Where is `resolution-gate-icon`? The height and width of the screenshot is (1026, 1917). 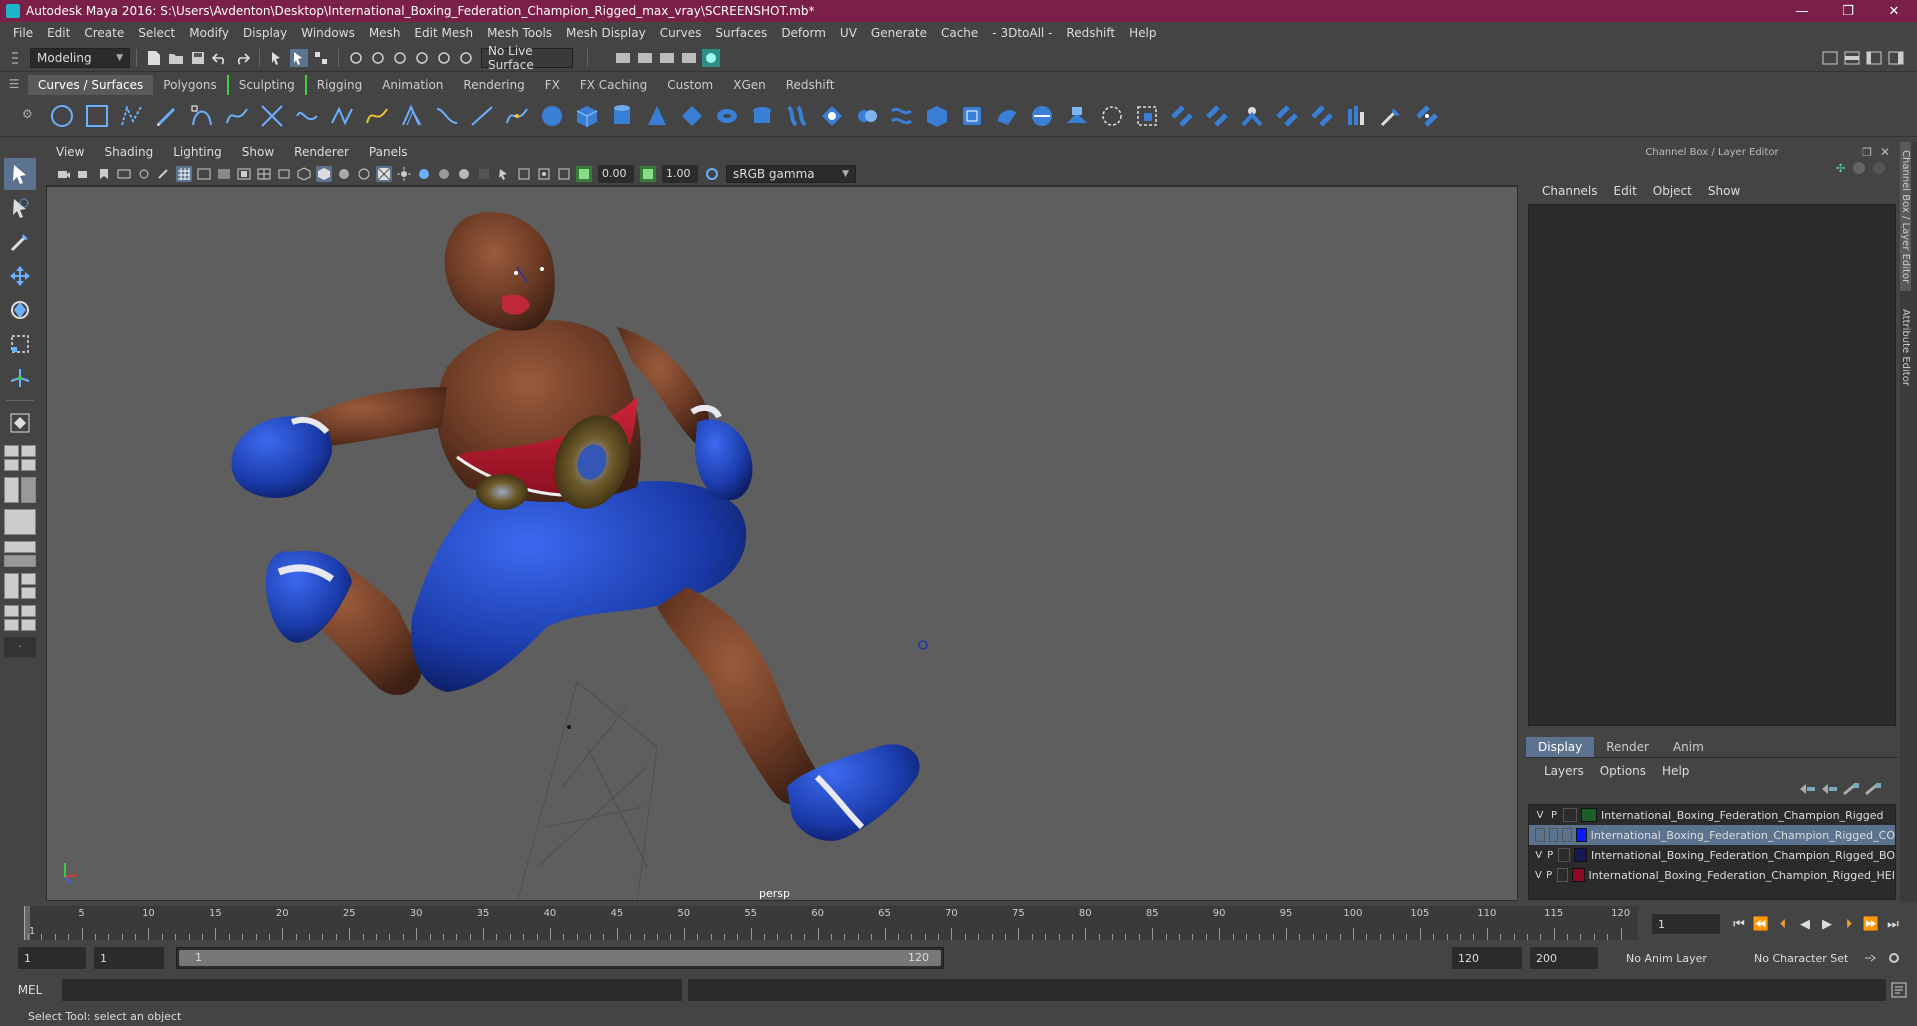 resolution-gate-icon is located at coordinates (224, 174).